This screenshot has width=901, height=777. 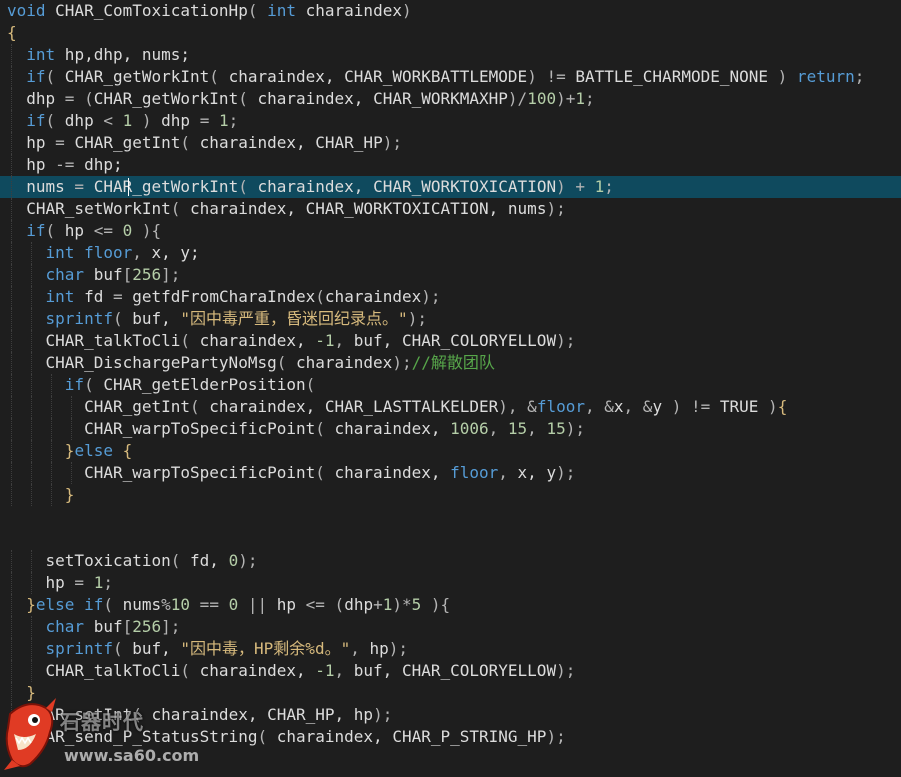 What do you see at coordinates (450, 319) in the screenshot?
I see `code-line: sprintf( buf, "因中毒严重，昏迷回纪录点。");` at bounding box center [450, 319].